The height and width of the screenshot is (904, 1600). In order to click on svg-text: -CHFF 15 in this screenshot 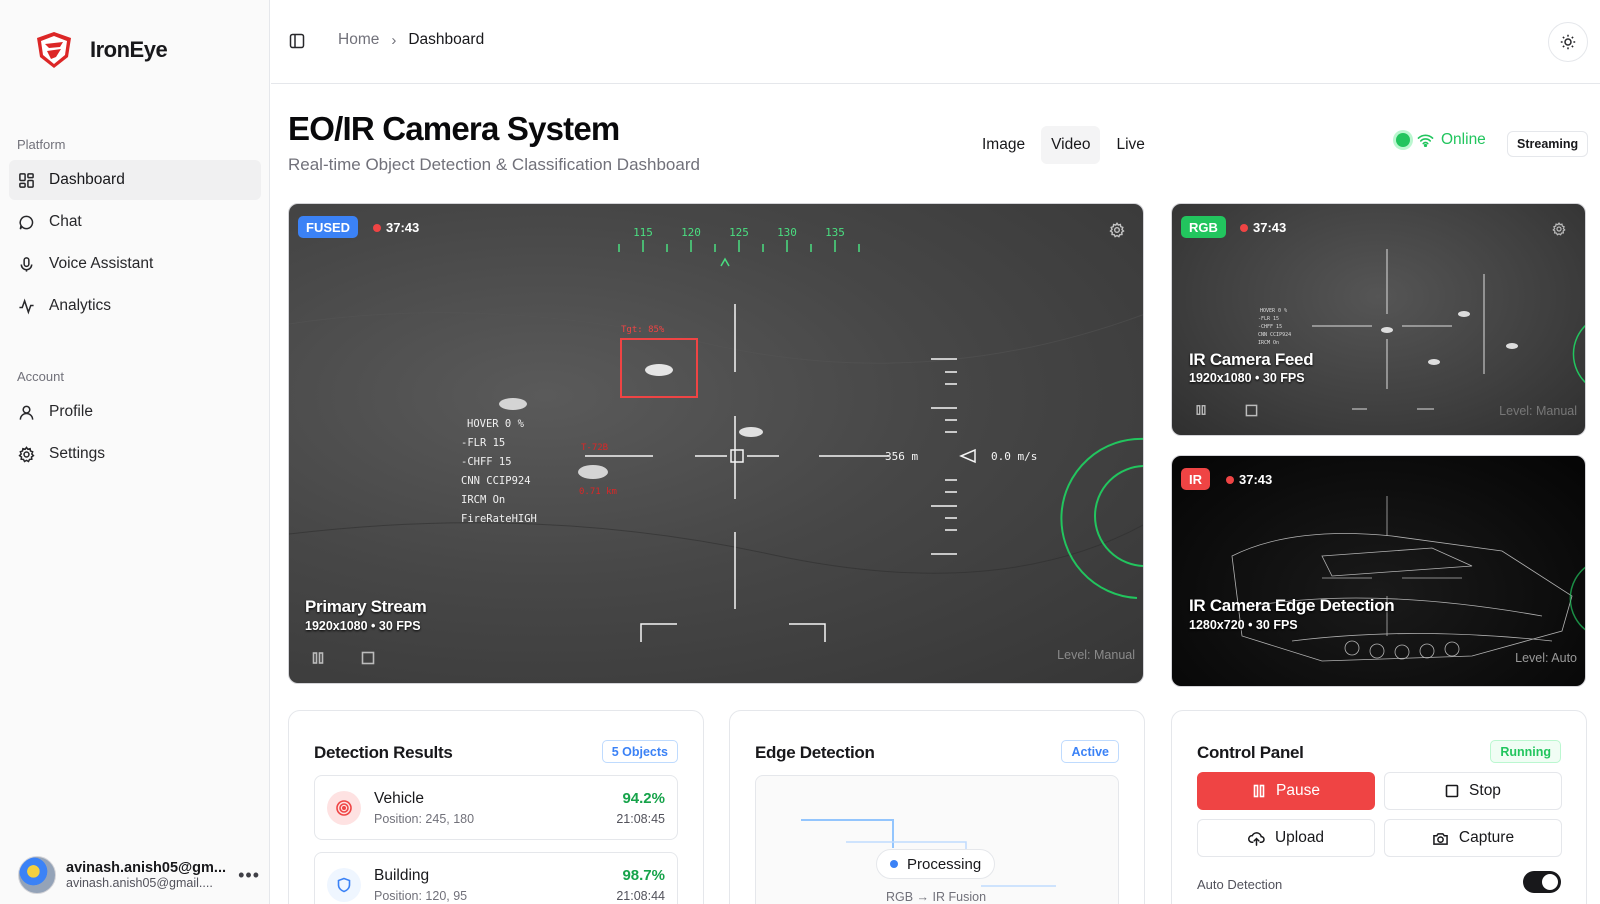, I will do `click(1270, 327)`.